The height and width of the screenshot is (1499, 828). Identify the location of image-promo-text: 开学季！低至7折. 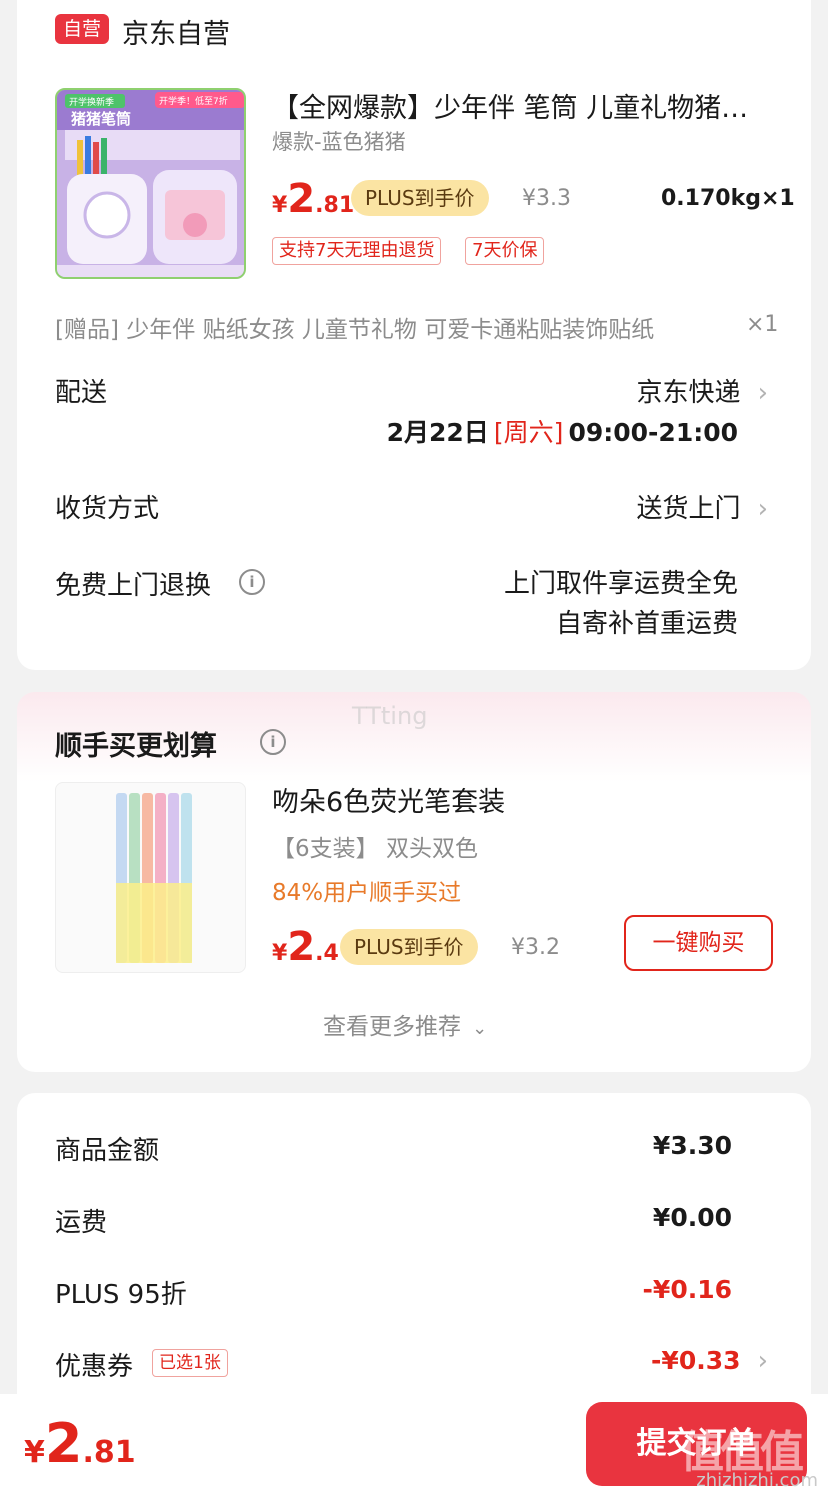
(193, 101).